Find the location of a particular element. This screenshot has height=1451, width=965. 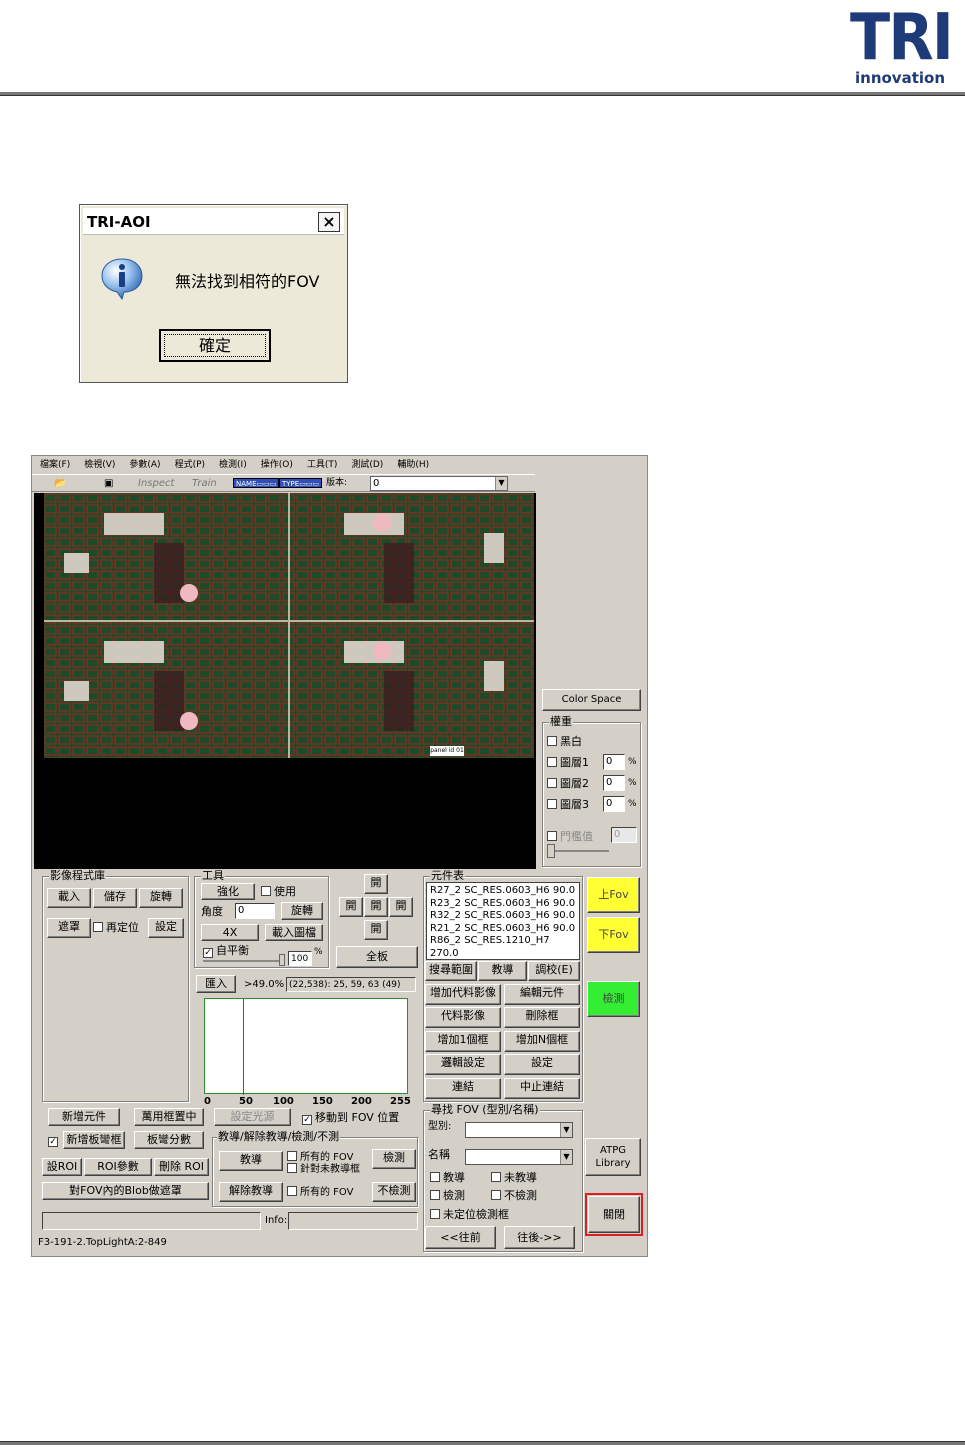

new-board-warp-button: 新增板彎框 is located at coordinates (94, 1140).